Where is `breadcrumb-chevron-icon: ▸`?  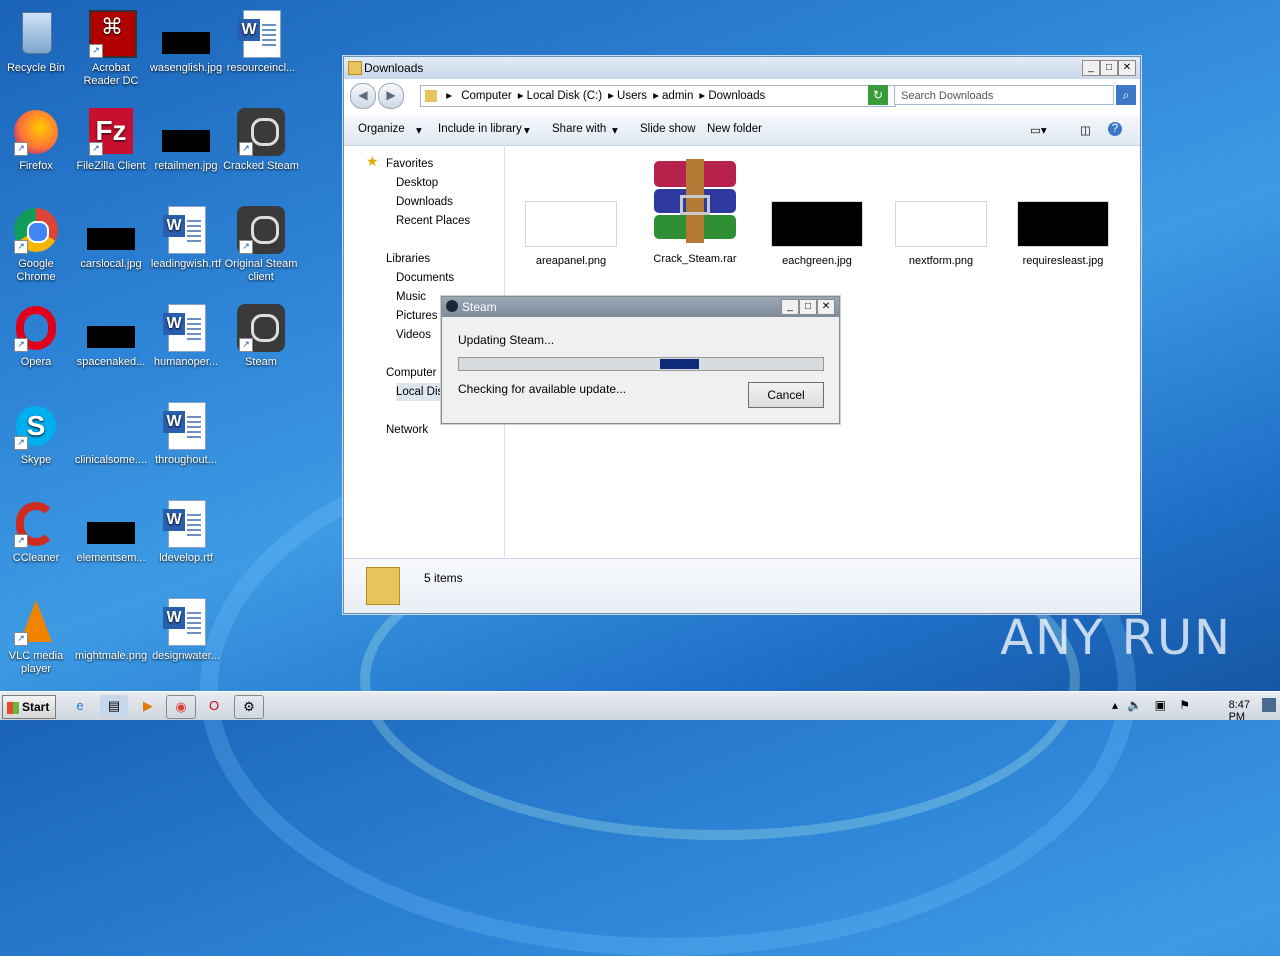
breadcrumb-chevron-icon: ▸ is located at coordinates (449, 96).